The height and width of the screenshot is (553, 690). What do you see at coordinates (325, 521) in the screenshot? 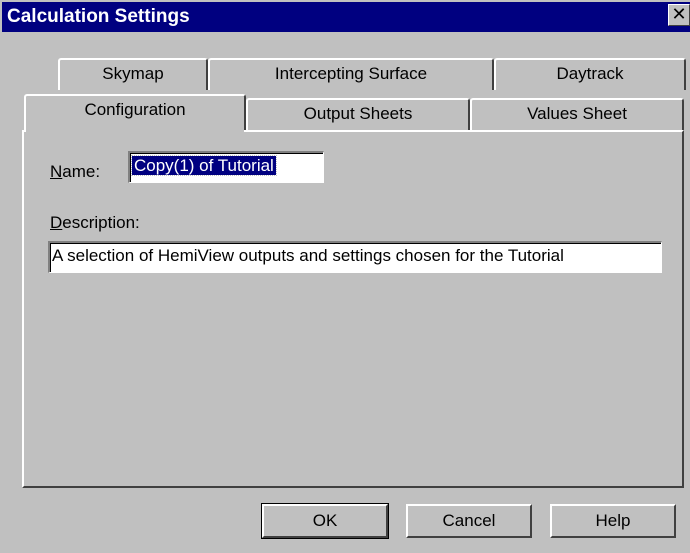
I see `ok-button: OK` at bounding box center [325, 521].